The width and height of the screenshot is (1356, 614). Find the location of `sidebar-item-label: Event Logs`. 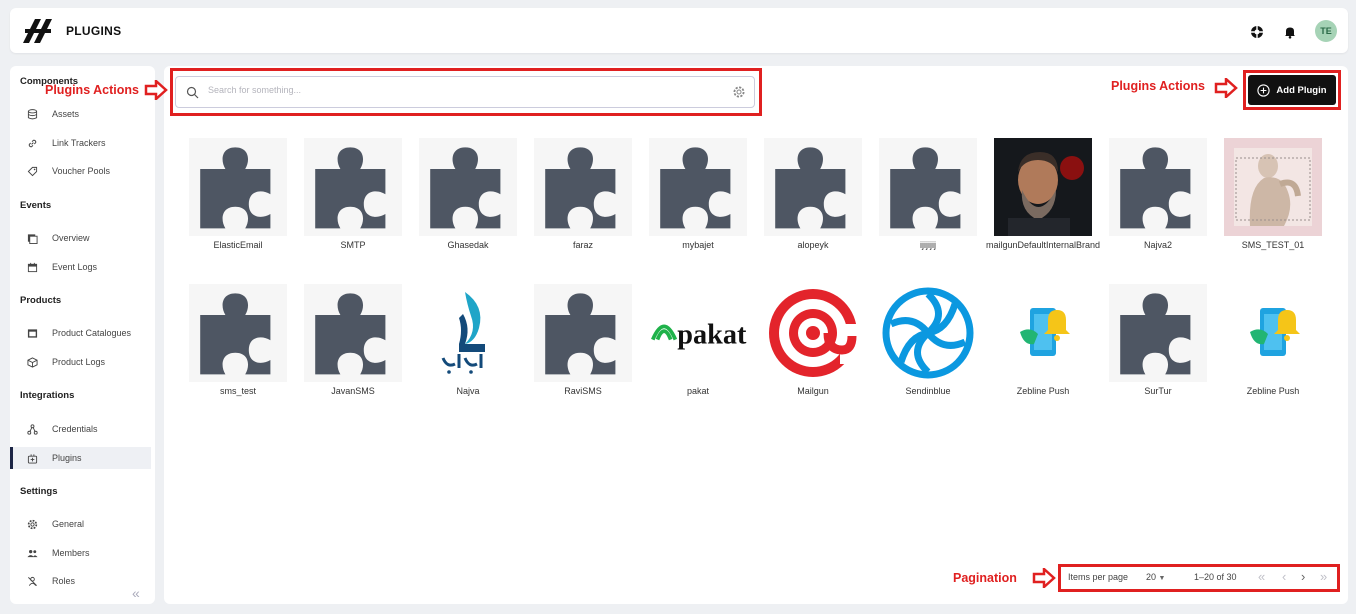

sidebar-item-label: Event Logs is located at coordinates (75, 267).